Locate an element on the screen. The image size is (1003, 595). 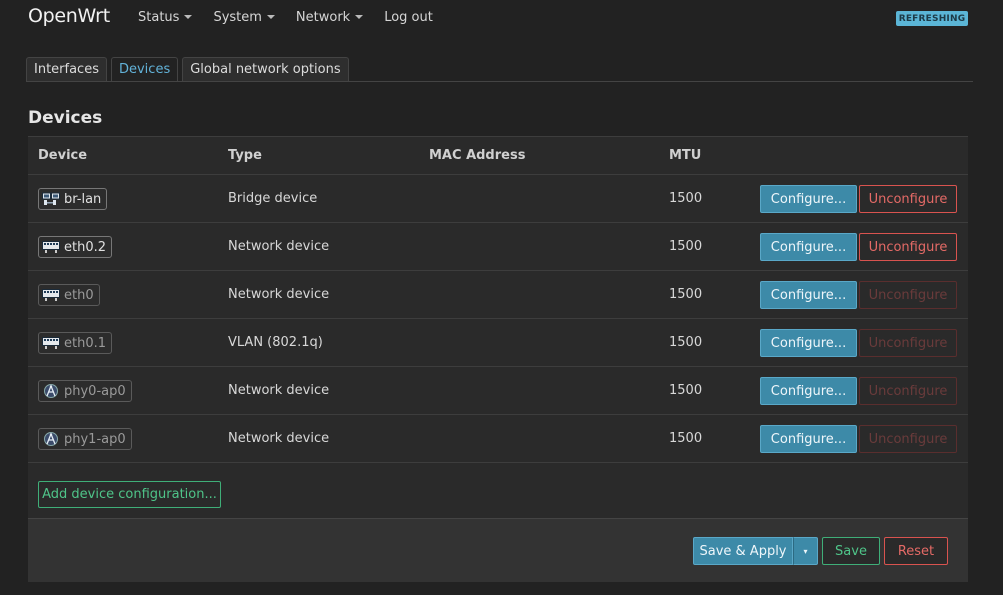
form-actions-footer: Save & Apply ▾ Save Reset is located at coordinates (498, 550).